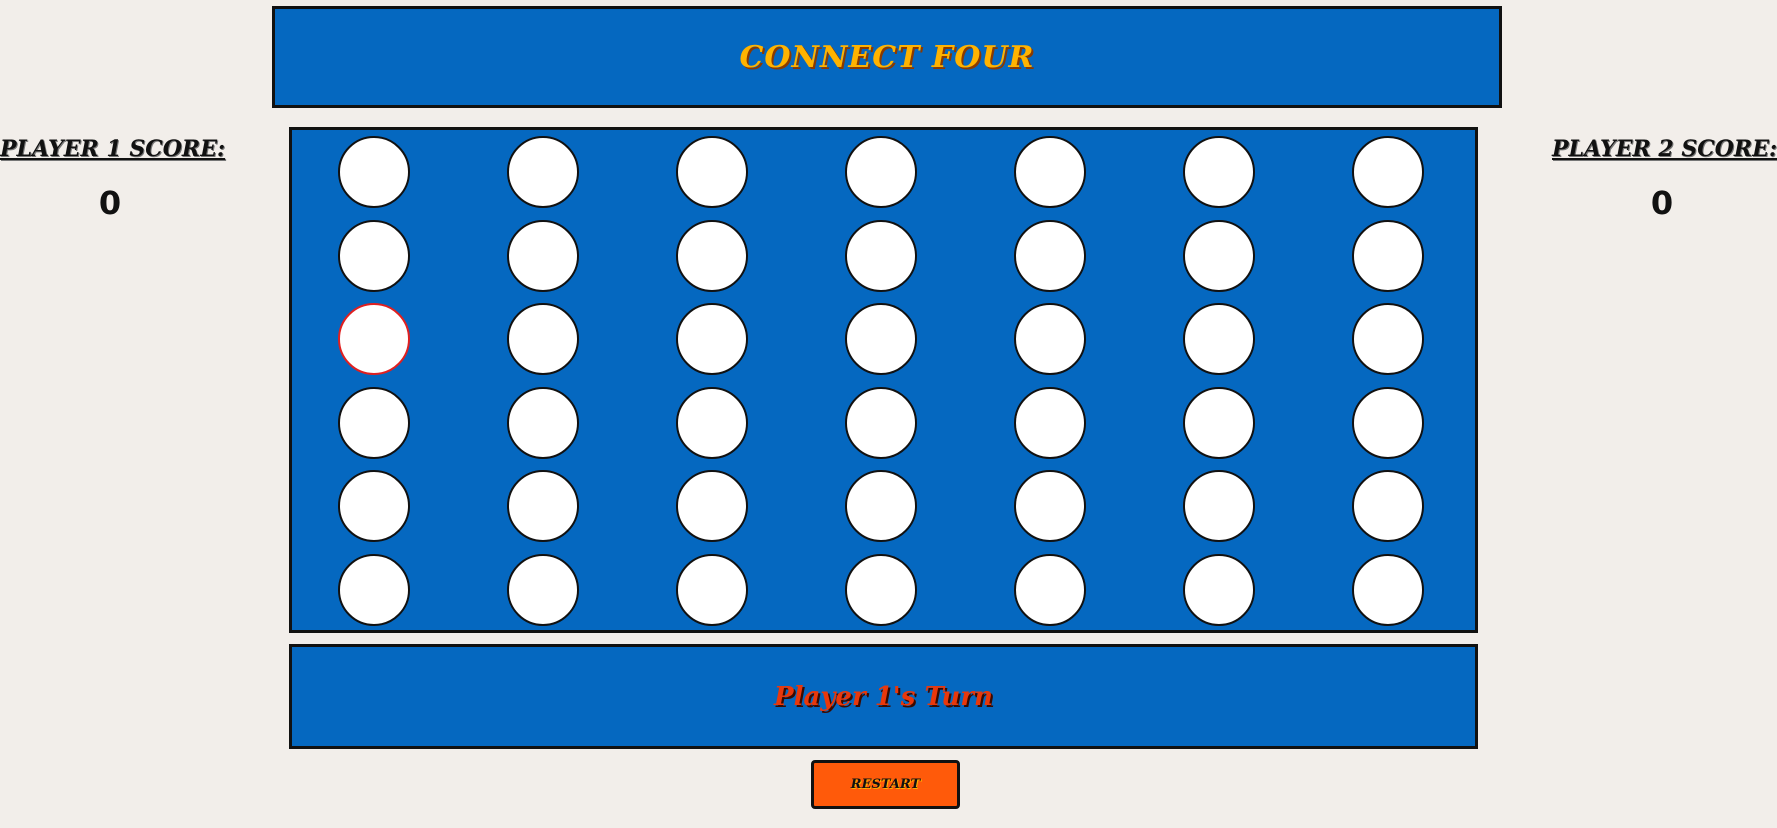  What do you see at coordinates (1050, 506) in the screenshot?
I see `board-slot-r5-c5` at bounding box center [1050, 506].